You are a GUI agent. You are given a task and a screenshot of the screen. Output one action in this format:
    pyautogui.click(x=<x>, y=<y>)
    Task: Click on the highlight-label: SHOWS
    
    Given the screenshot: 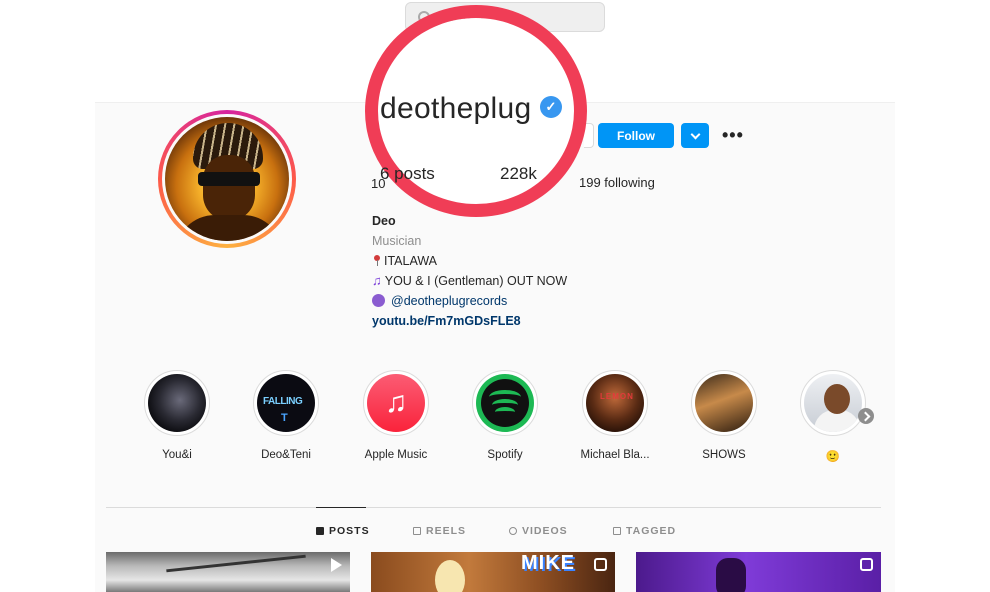 What is the action you would take?
    pyautogui.click(x=724, y=455)
    